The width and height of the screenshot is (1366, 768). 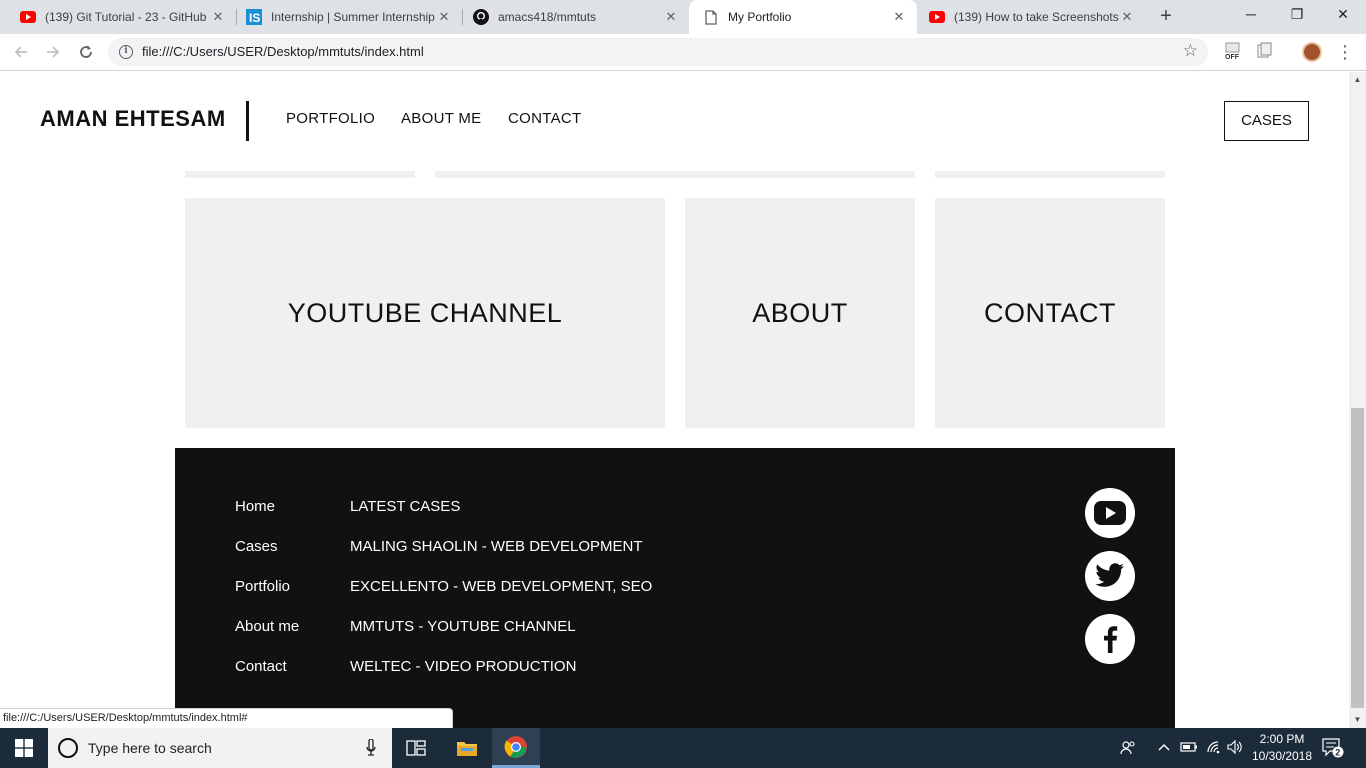 What do you see at coordinates (1128, 749) in the screenshot?
I see `people-icon` at bounding box center [1128, 749].